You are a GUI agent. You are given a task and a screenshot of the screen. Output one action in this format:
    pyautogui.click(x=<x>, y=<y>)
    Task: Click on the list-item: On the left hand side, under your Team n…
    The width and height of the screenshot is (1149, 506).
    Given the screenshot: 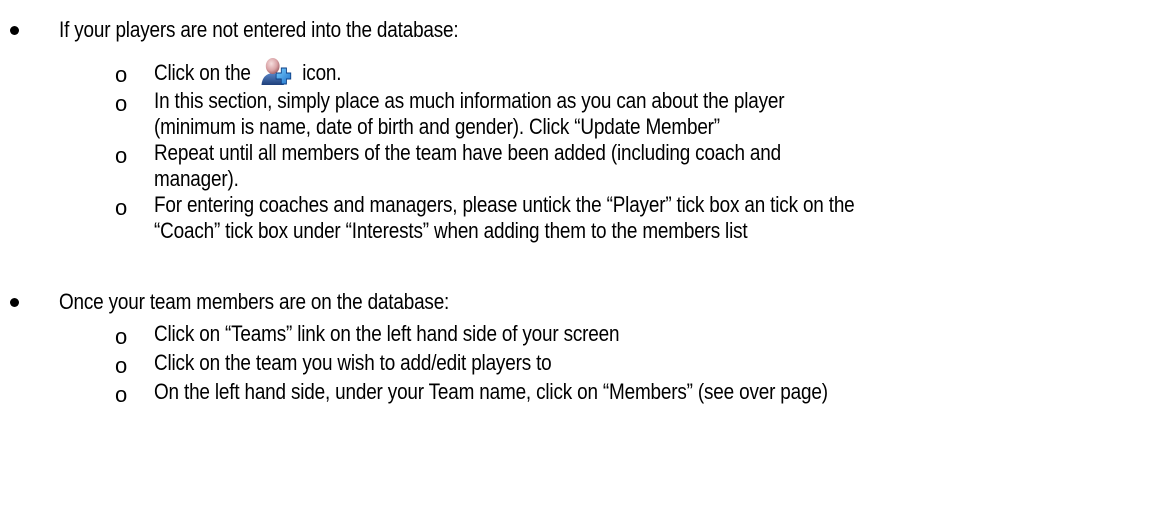 What is the action you would take?
    pyautogui.click(x=491, y=391)
    